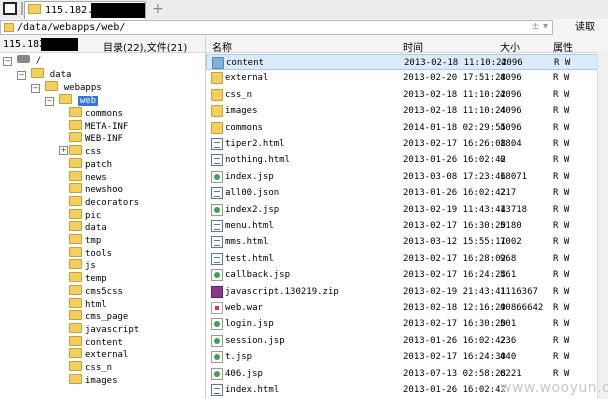 The width and height of the screenshot is (608, 399). I want to click on file-row: nothing.html 2013-01-26 16:02:42 0 R W, so click(404, 160).